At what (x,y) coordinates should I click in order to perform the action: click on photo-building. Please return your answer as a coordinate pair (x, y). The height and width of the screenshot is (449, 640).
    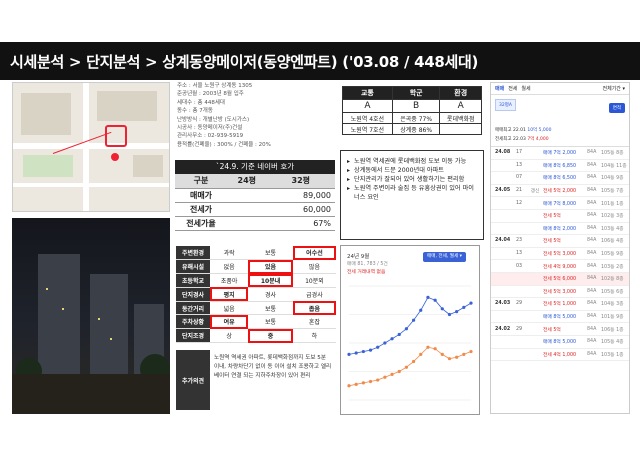
    Looking at the image, I should click on (59, 314).